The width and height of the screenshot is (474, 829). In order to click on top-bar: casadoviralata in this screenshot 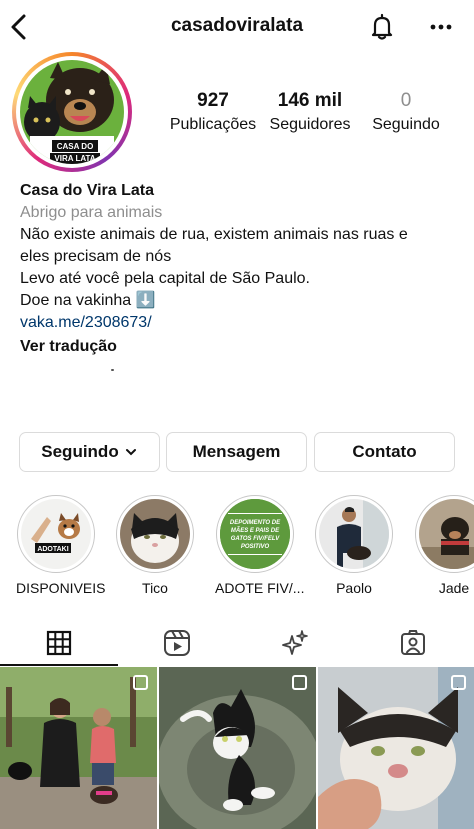, I will do `click(237, 28)`.